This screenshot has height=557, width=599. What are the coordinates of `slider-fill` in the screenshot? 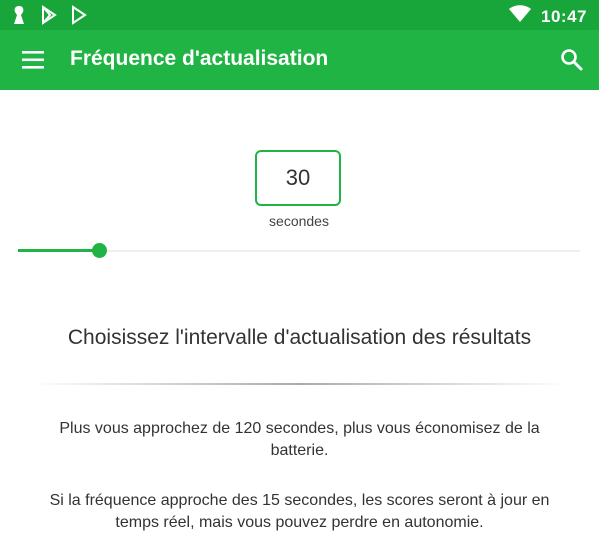 It's located at (59, 250).